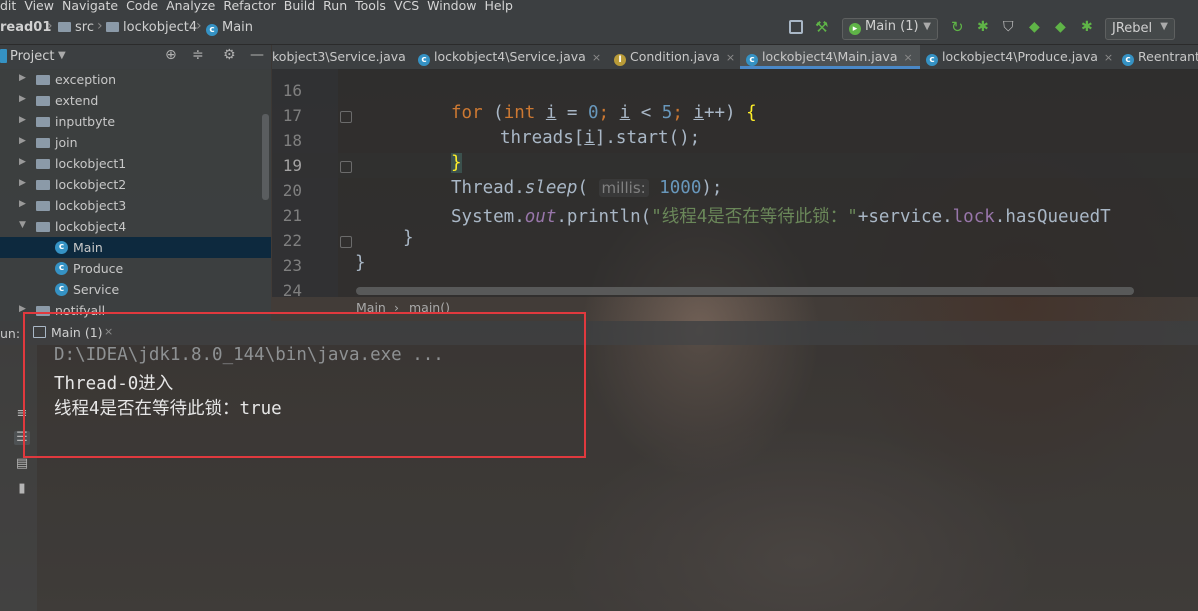 This screenshot has height=611, width=1198. I want to click on menu-help: Help, so click(498, 6).